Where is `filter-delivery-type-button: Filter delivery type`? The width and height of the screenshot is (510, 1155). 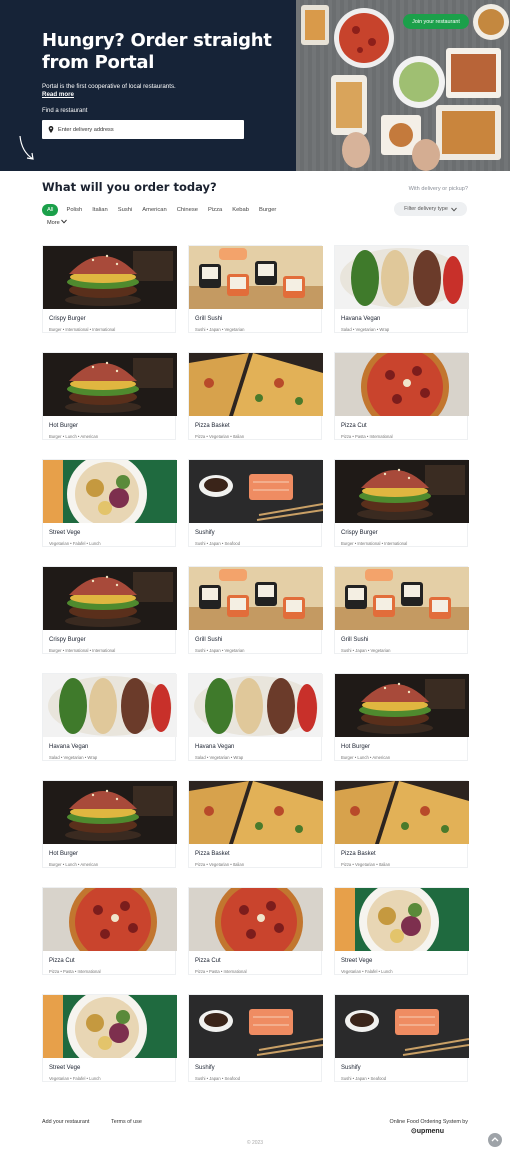
filter-delivery-type-button: Filter delivery type is located at coordinates (430, 209).